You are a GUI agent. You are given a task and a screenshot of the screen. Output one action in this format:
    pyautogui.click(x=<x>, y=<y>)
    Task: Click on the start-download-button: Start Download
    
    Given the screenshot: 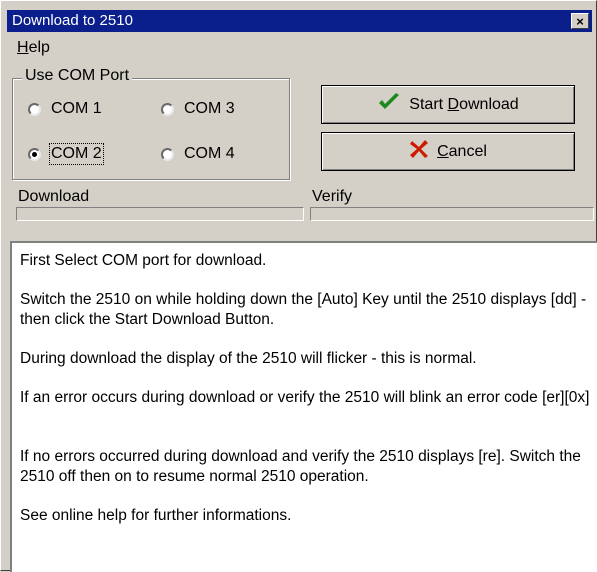 What is the action you would take?
    pyautogui.click(x=448, y=104)
    